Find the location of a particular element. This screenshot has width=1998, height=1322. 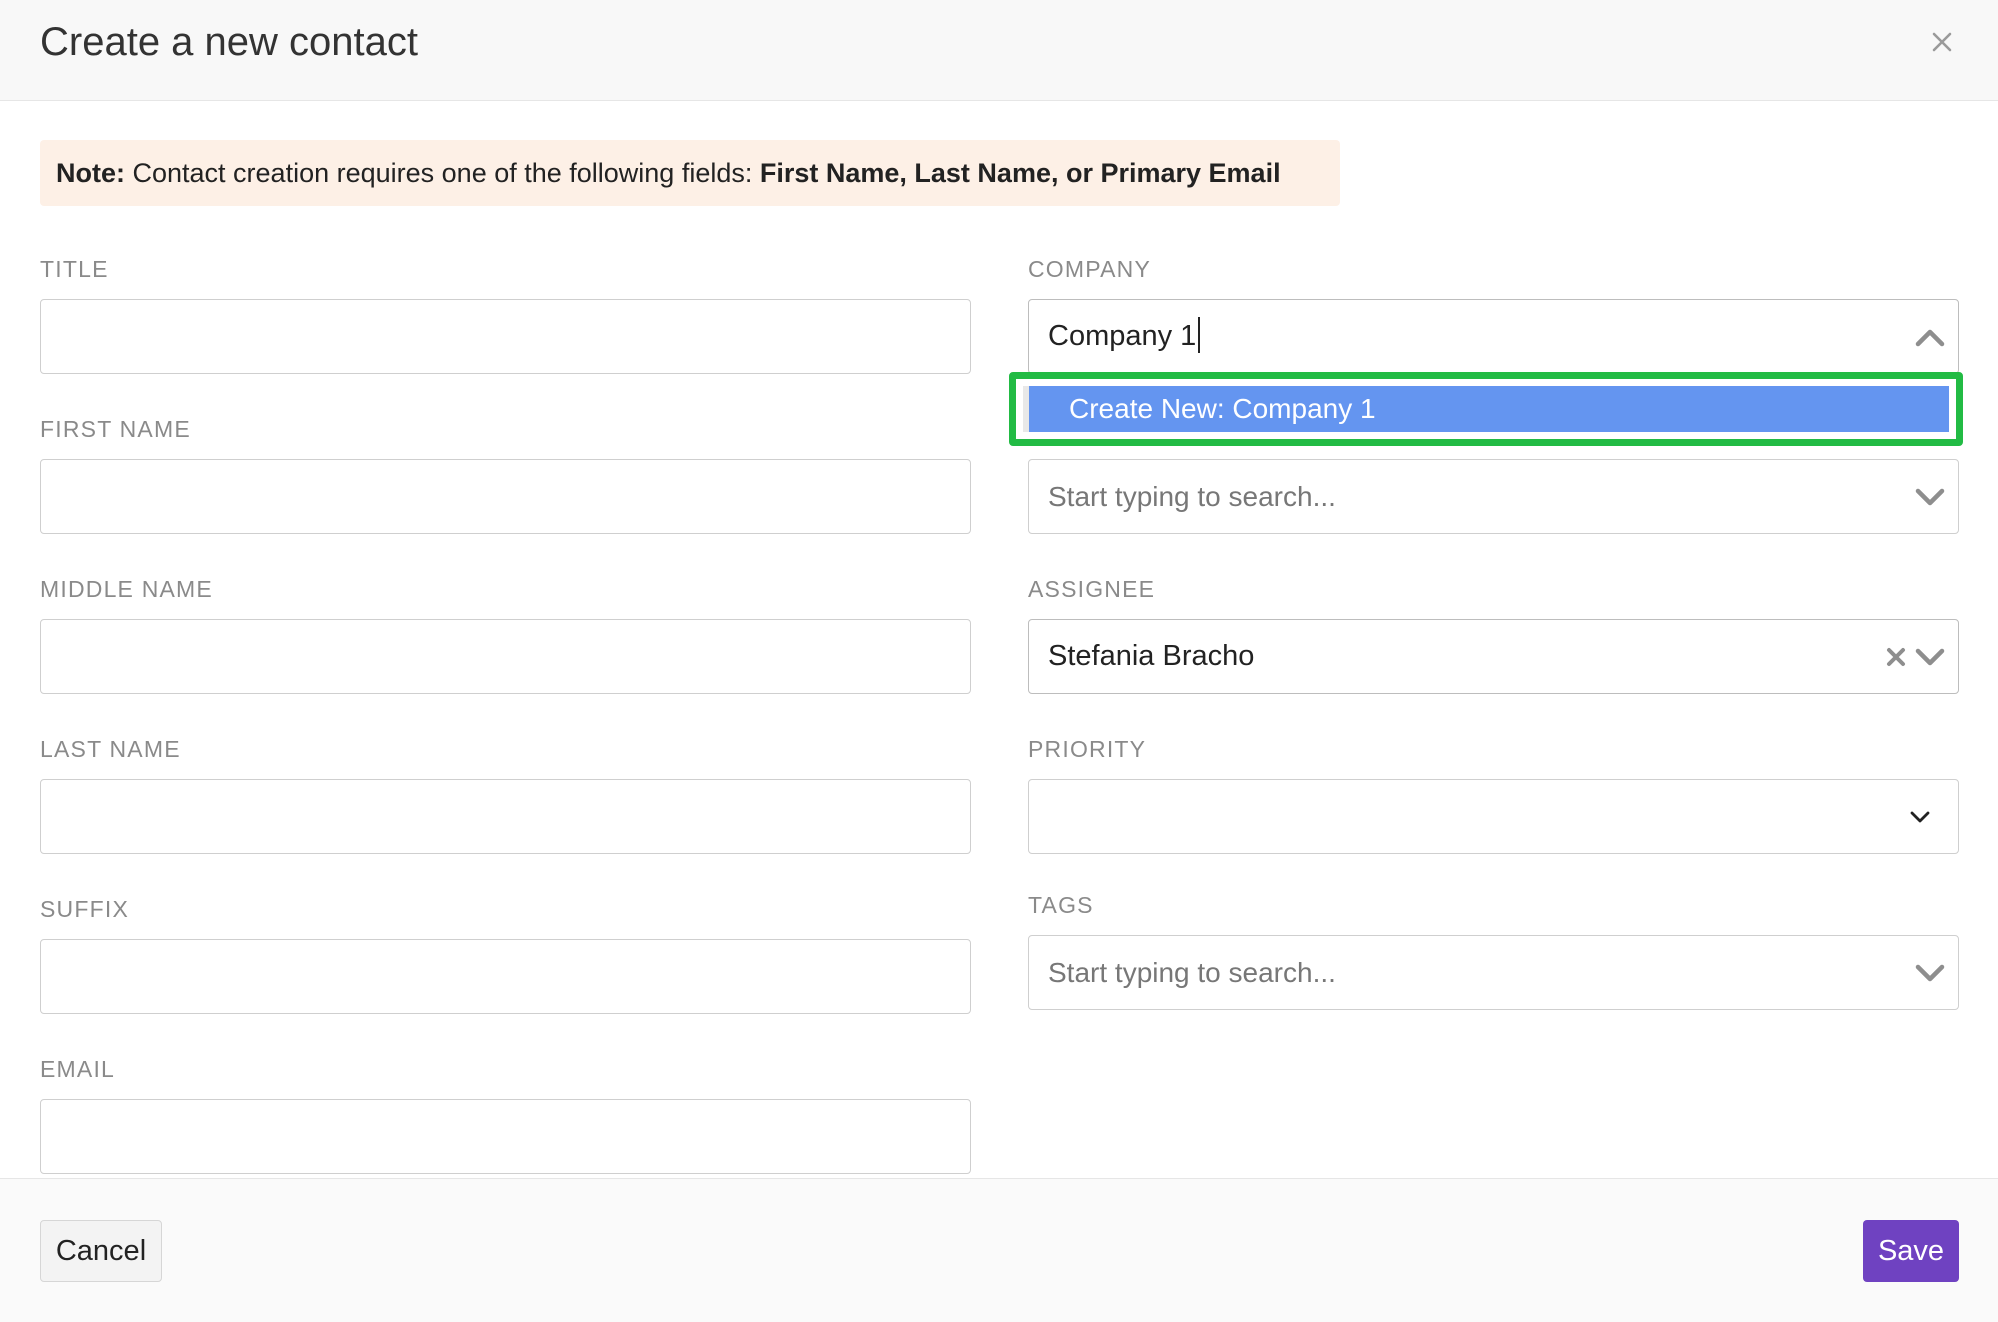

note-prefix: Note: is located at coordinates (90, 173).